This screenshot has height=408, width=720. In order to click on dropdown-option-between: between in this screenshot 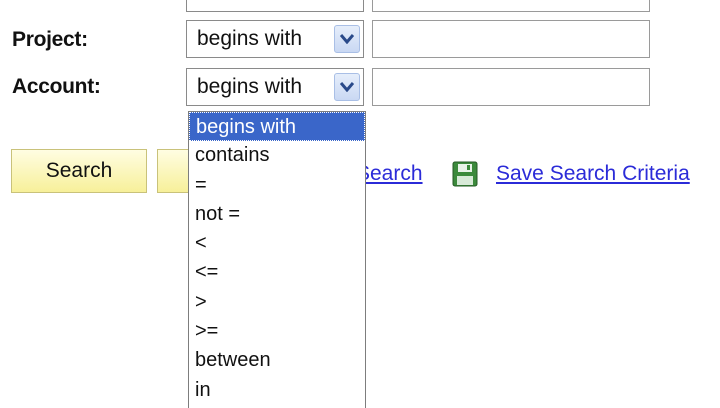, I will do `click(277, 360)`.